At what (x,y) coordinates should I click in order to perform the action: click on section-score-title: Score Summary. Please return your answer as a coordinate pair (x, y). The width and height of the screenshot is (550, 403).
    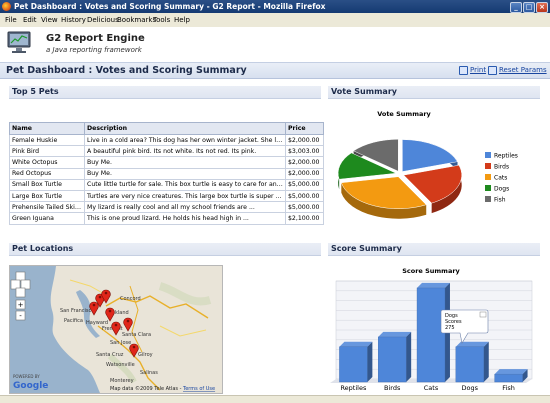
    Looking at the image, I should click on (366, 248).